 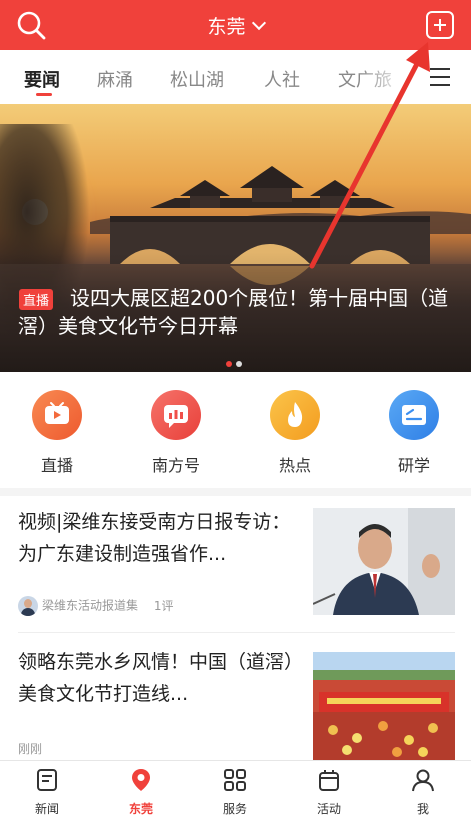 What do you see at coordinates (141, 792) in the screenshot?
I see `nav-dongguan: 东莞` at bounding box center [141, 792].